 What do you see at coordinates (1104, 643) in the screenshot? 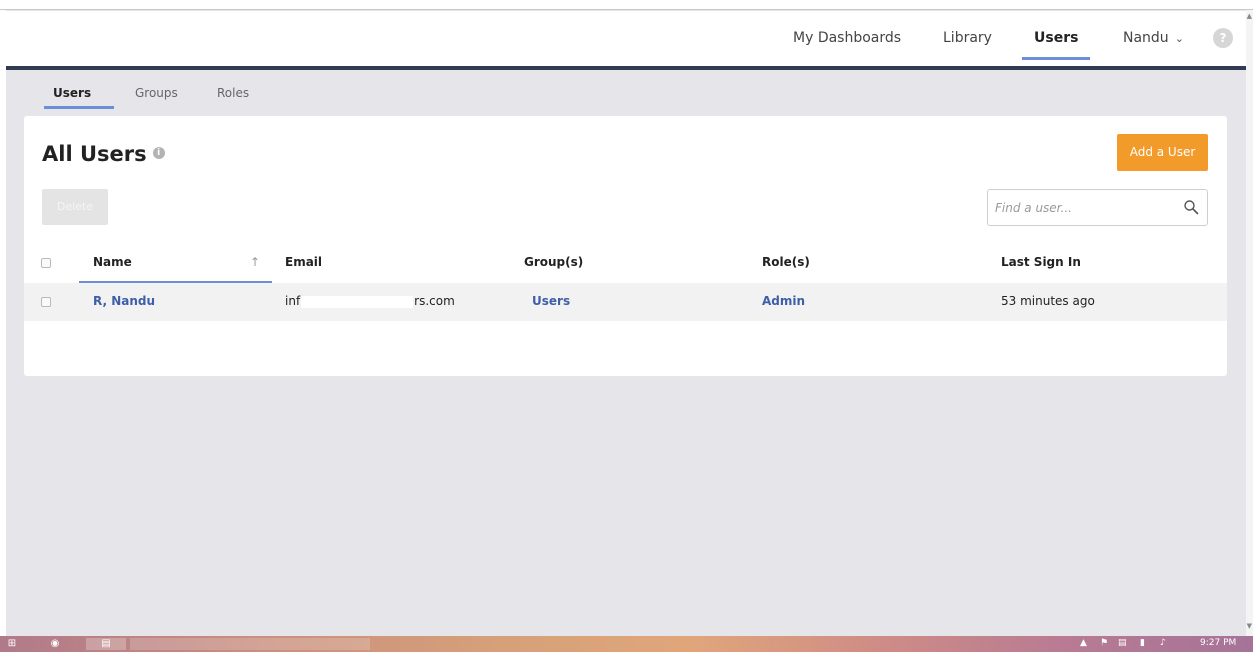
I see `flag-icon: ⚑` at bounding box center [1104, 643].